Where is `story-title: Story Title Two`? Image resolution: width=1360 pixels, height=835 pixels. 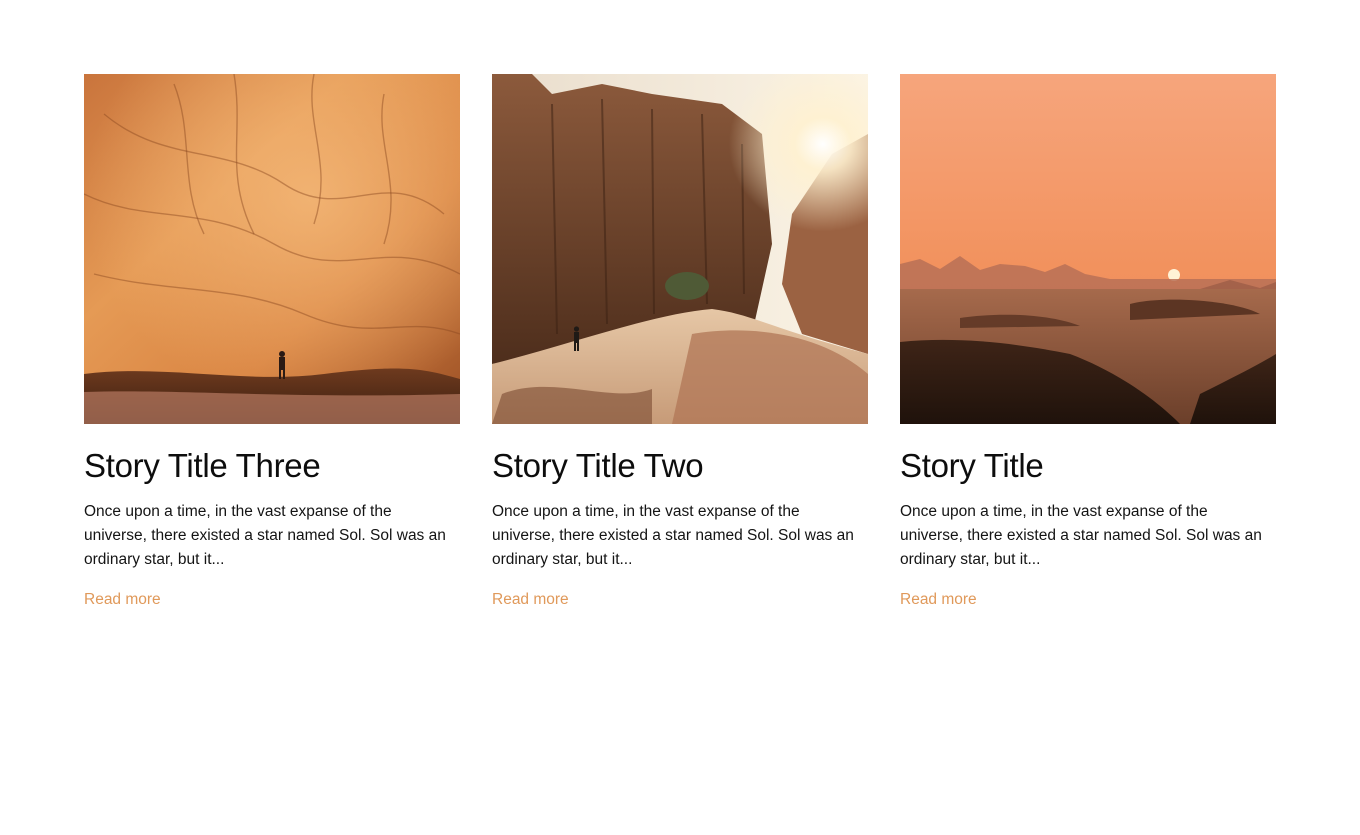 story-title: Story Title Two is located at coordinates (598, 465).